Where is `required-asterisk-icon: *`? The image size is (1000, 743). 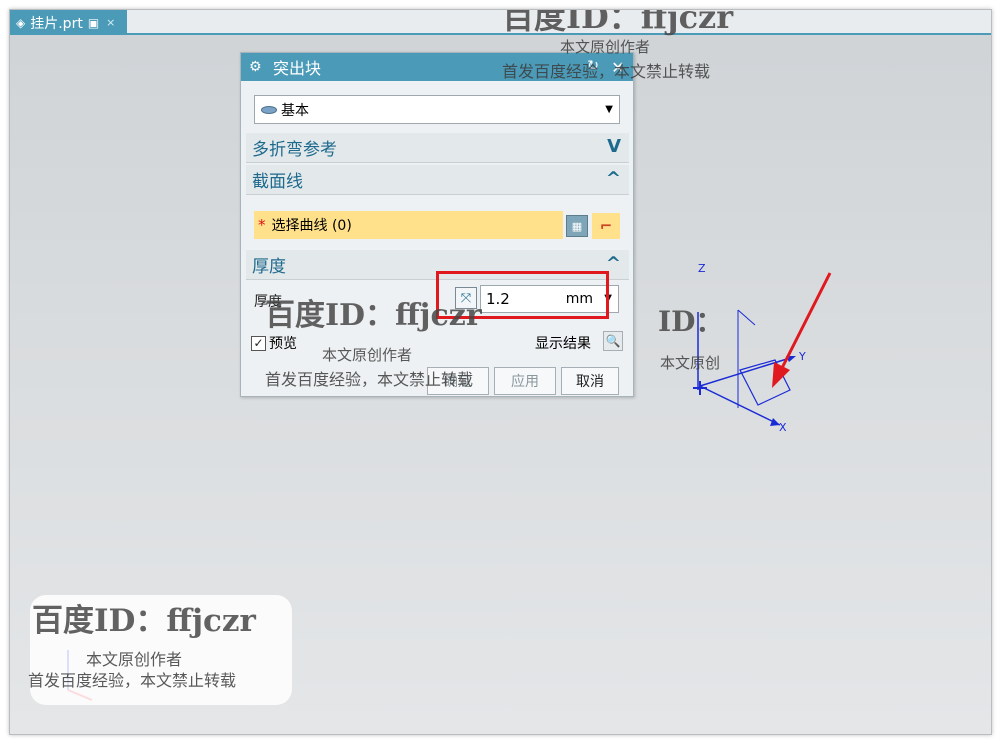 required-asterisk-icon: * is located at coordinates (262, 225).